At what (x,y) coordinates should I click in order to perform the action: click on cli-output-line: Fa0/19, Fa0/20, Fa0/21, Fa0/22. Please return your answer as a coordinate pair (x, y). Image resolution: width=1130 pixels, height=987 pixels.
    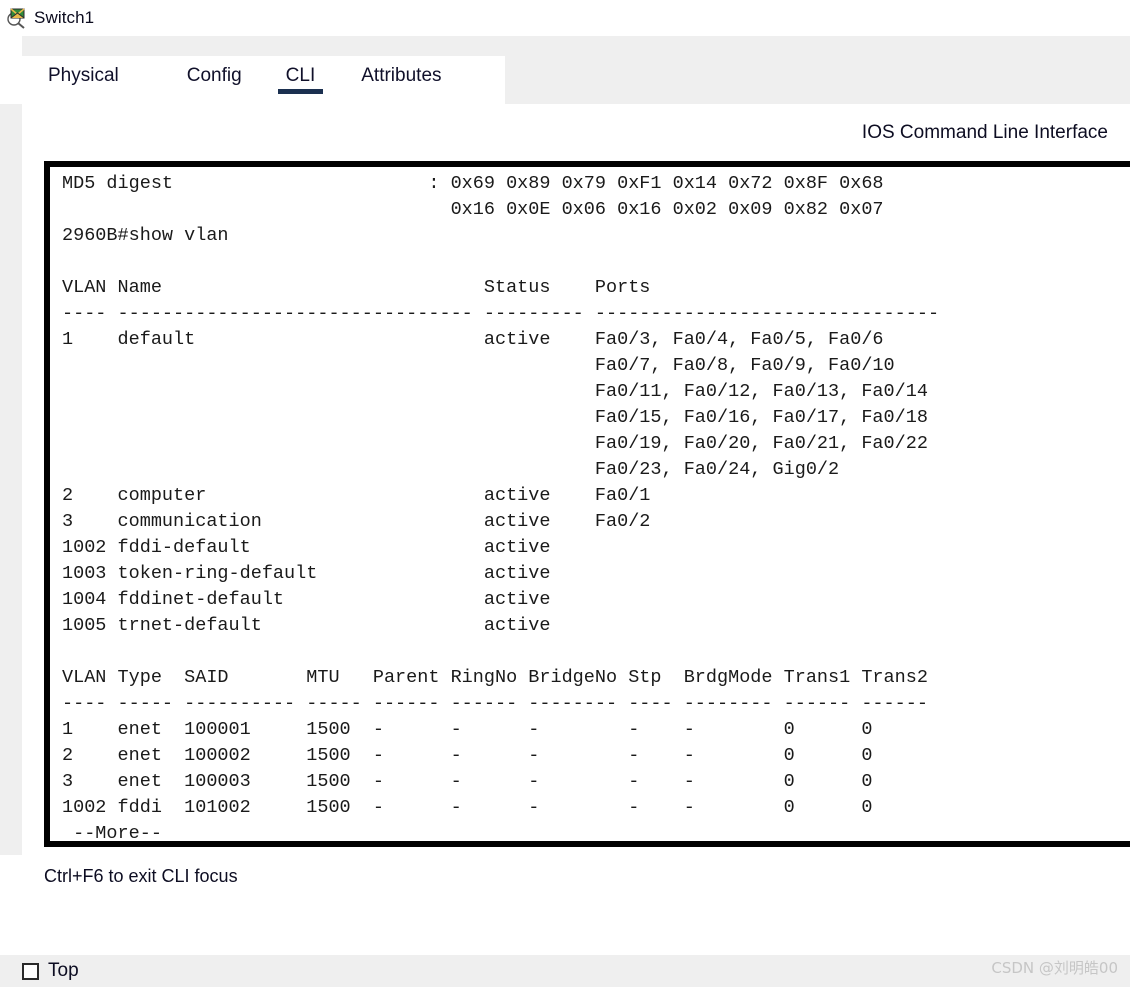
    Looking at the image, I should click on (495, 443).